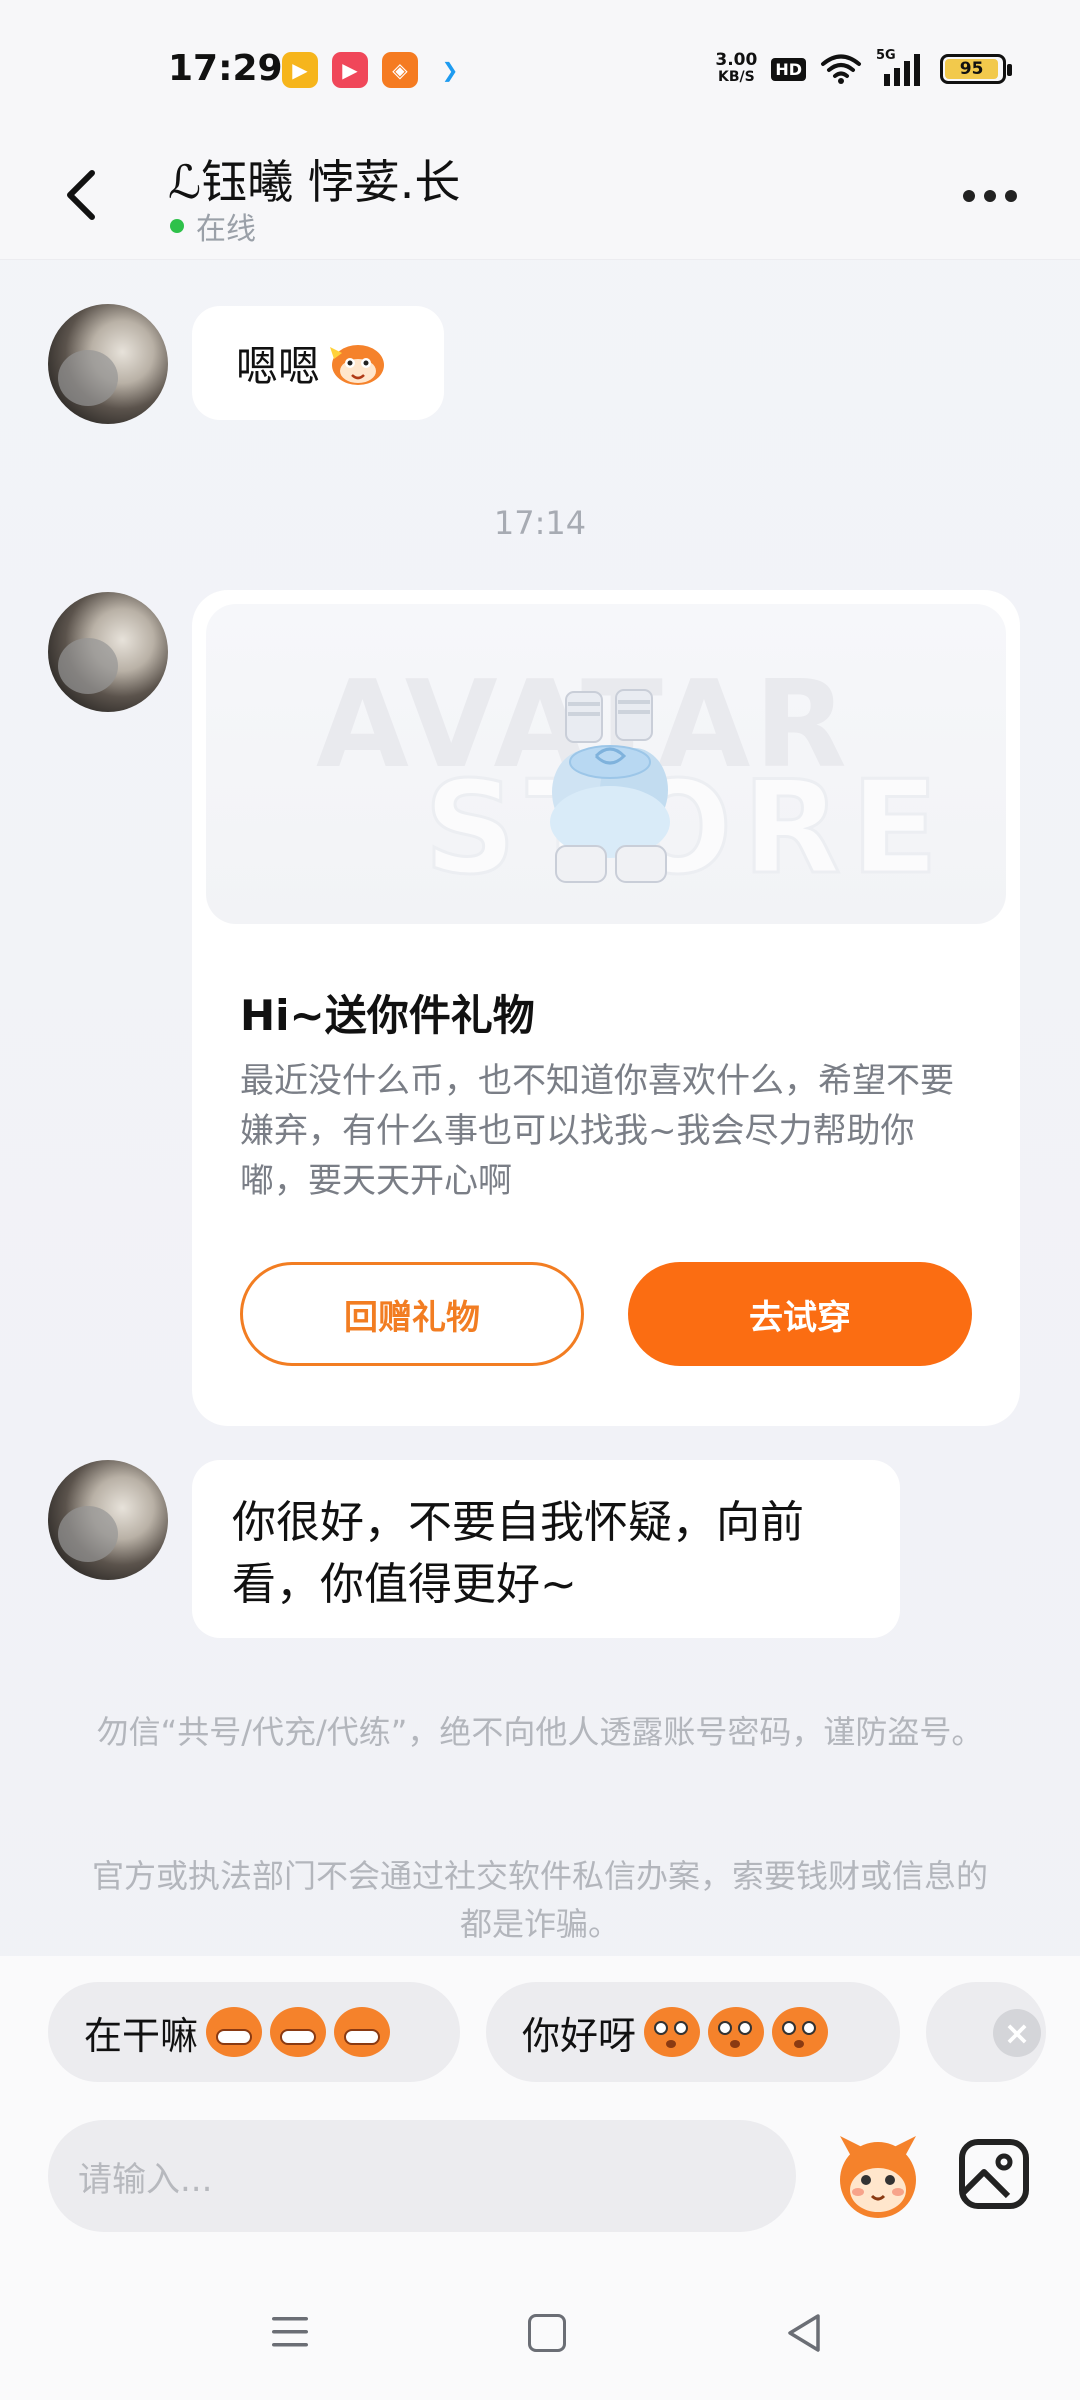  Describe the element at coordinates (350, 70) in the screenshot. I see `app-icon-2: ▶` at that location.